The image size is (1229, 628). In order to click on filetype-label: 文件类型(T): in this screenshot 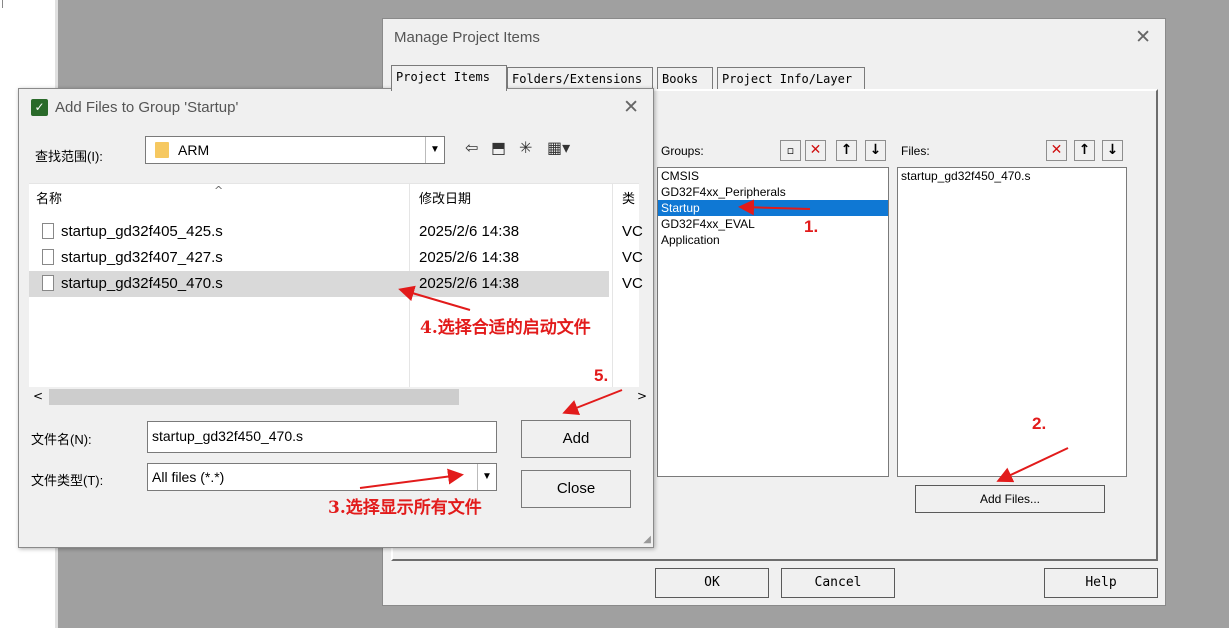, I will do `click(67, 480)`.